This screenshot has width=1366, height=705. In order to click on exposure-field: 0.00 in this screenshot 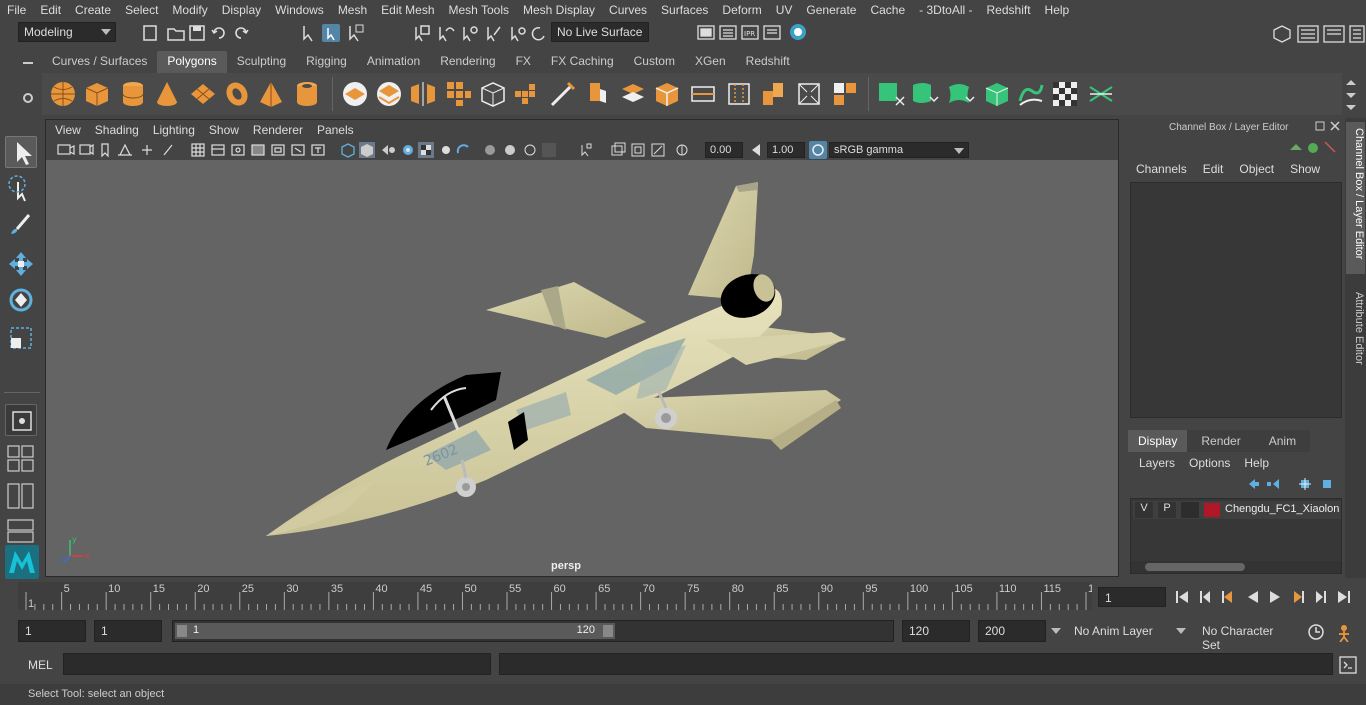, I will do `click(724, 150)`.